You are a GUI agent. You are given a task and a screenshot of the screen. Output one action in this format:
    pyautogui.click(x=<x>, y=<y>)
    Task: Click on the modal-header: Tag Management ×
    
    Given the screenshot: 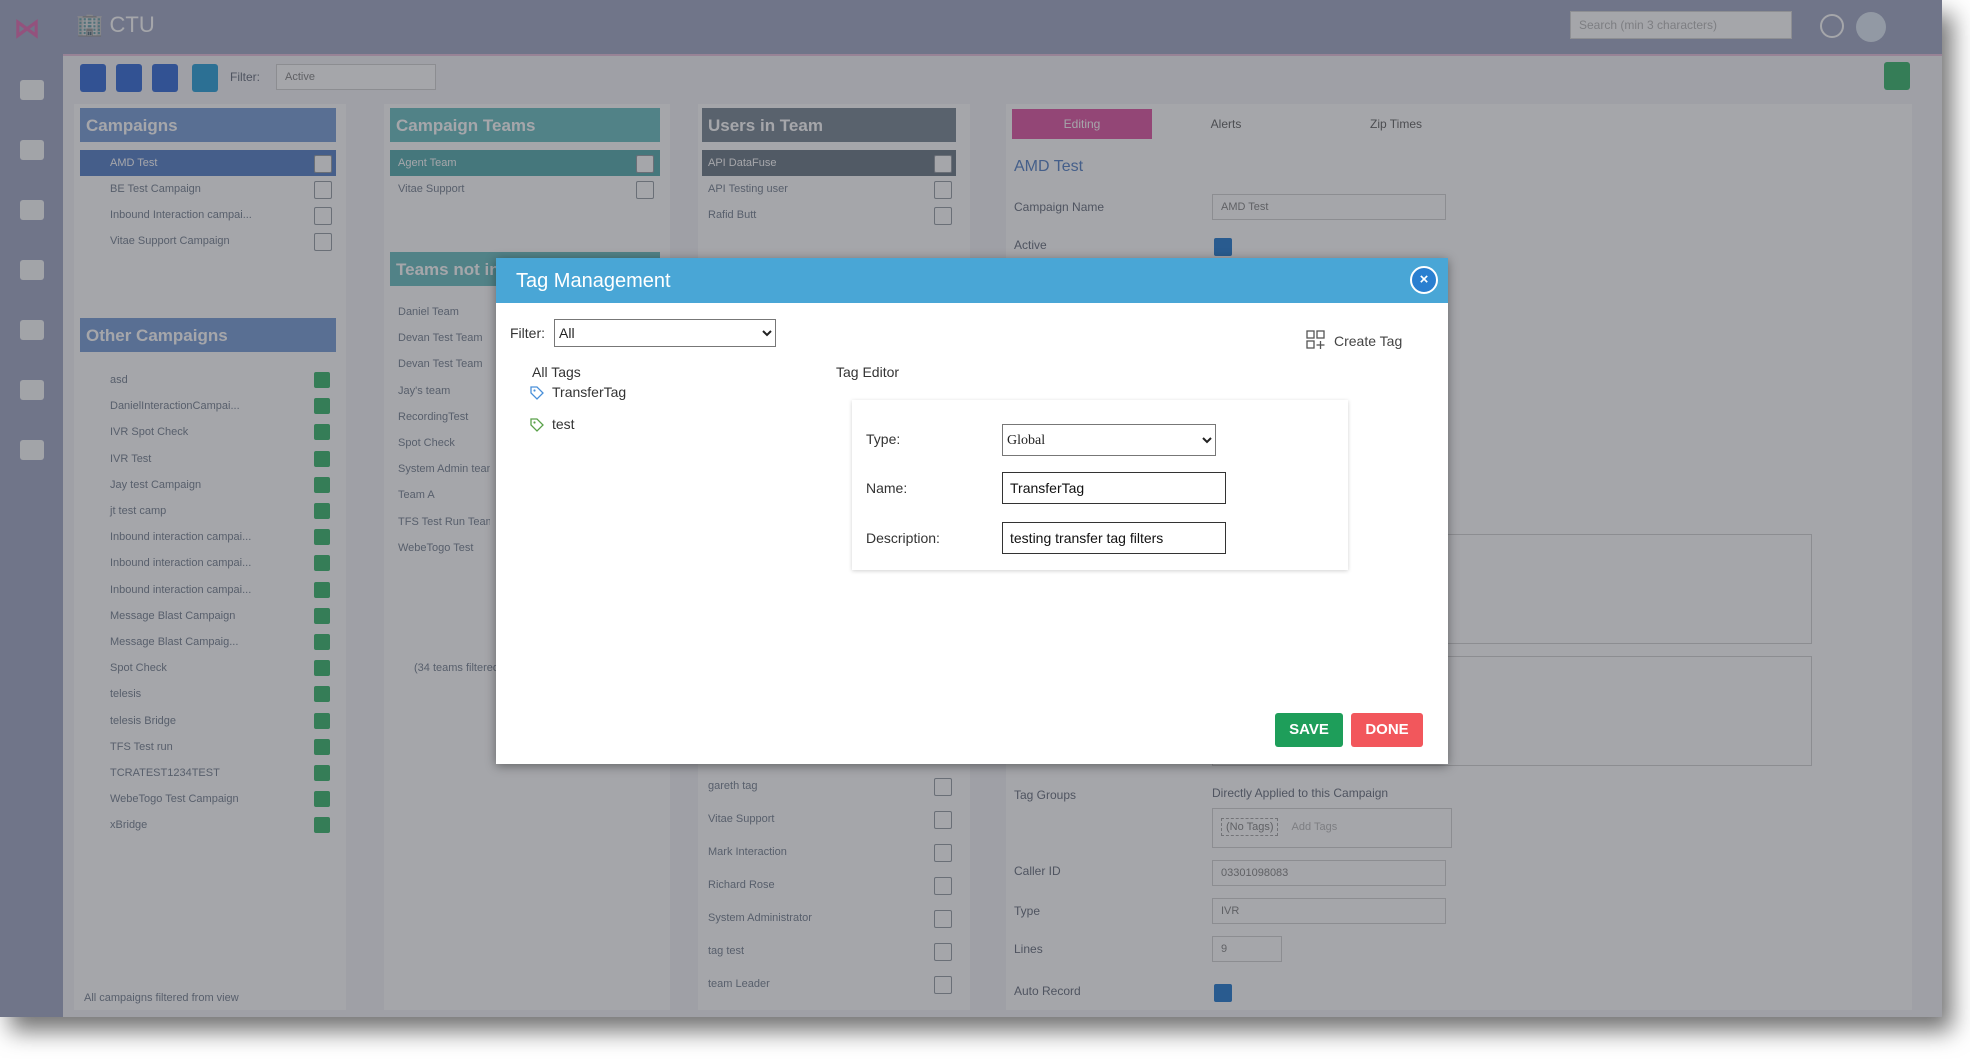 What is the action you would take?
    pyautogui.click(x=972, y=280)
    